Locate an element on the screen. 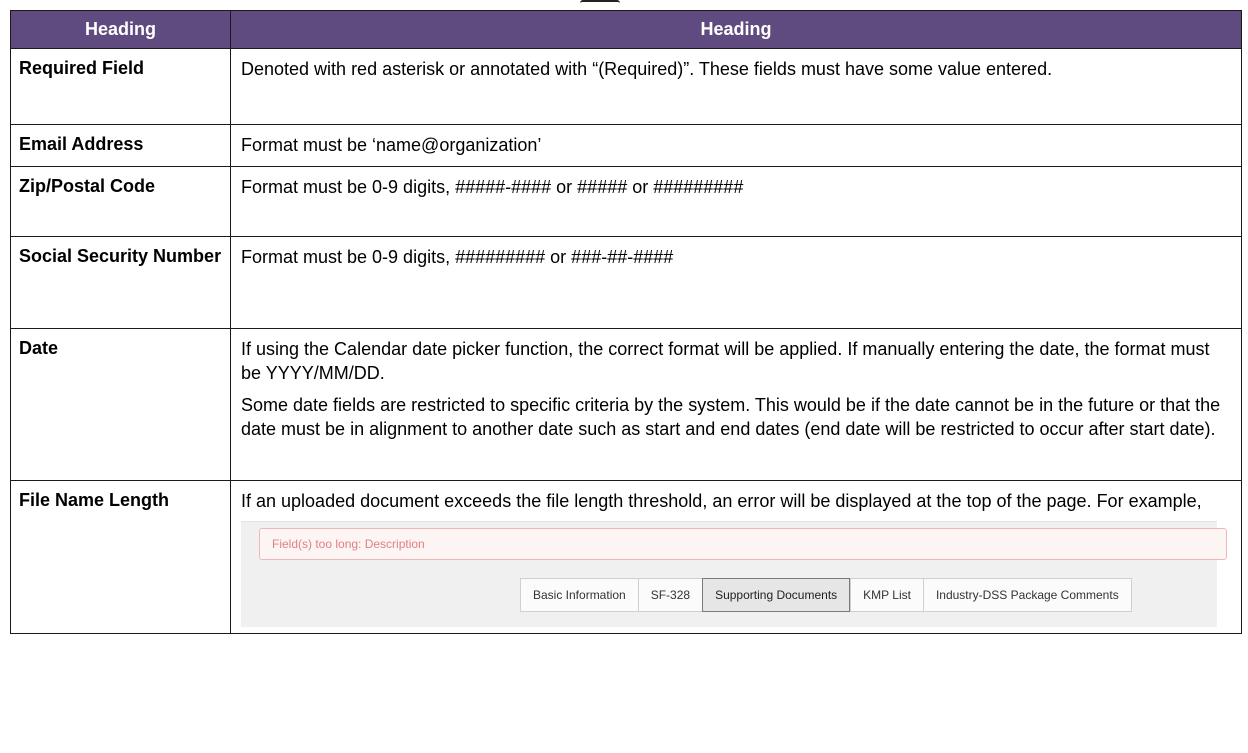 This screenshot has width=1248, height=753. field-name-ssn: Social Security Number is located at coordinates (120, 282).